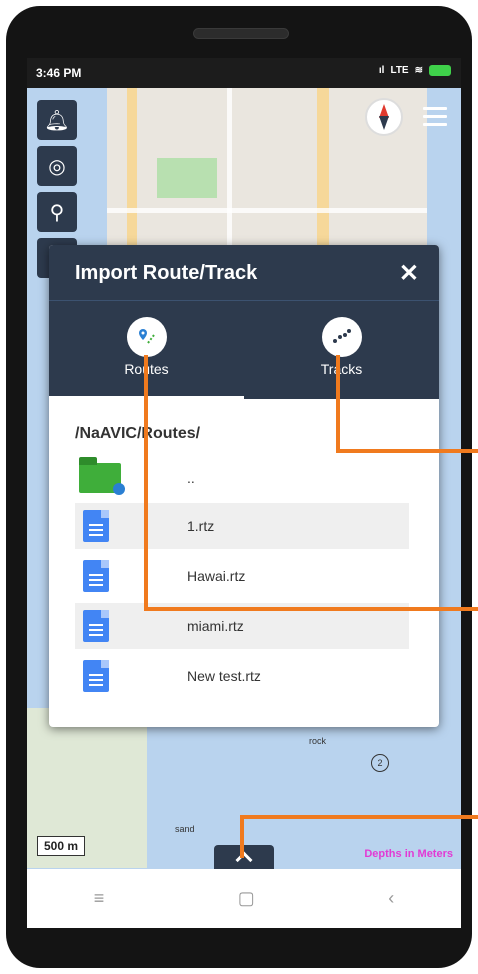  What do you see at coordinates (242, 478) in the screenshot?
I see `list-item-parent-folder: ..` at bounding box center [242, 478].